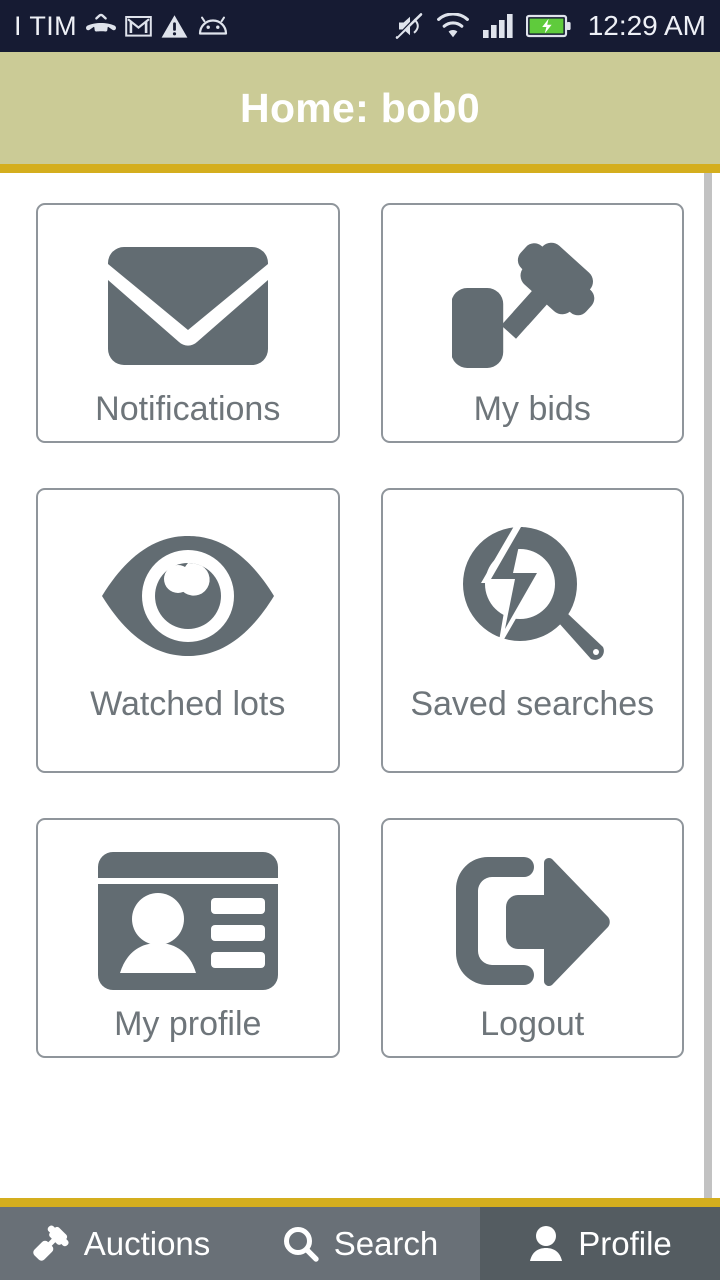 This screenshot has width=720, height=1280. I want to click on status-bar-left: I TIM, so click(204, 26).